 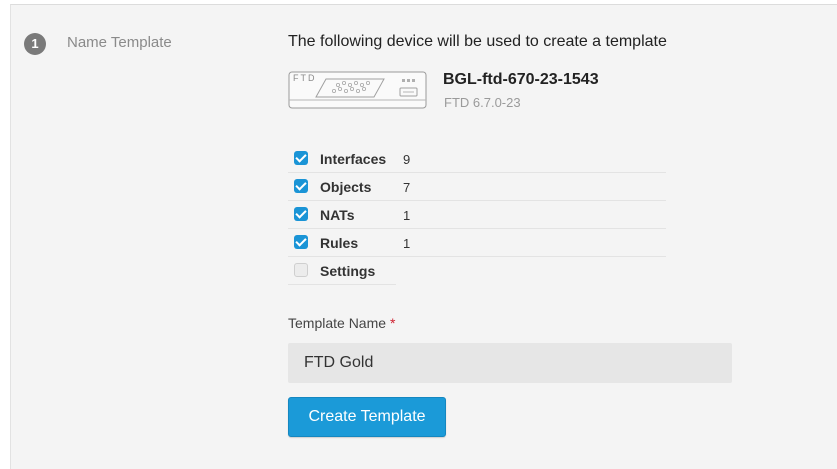 I want to click on config-item-settings: Settings, so click(x=342, y=271).